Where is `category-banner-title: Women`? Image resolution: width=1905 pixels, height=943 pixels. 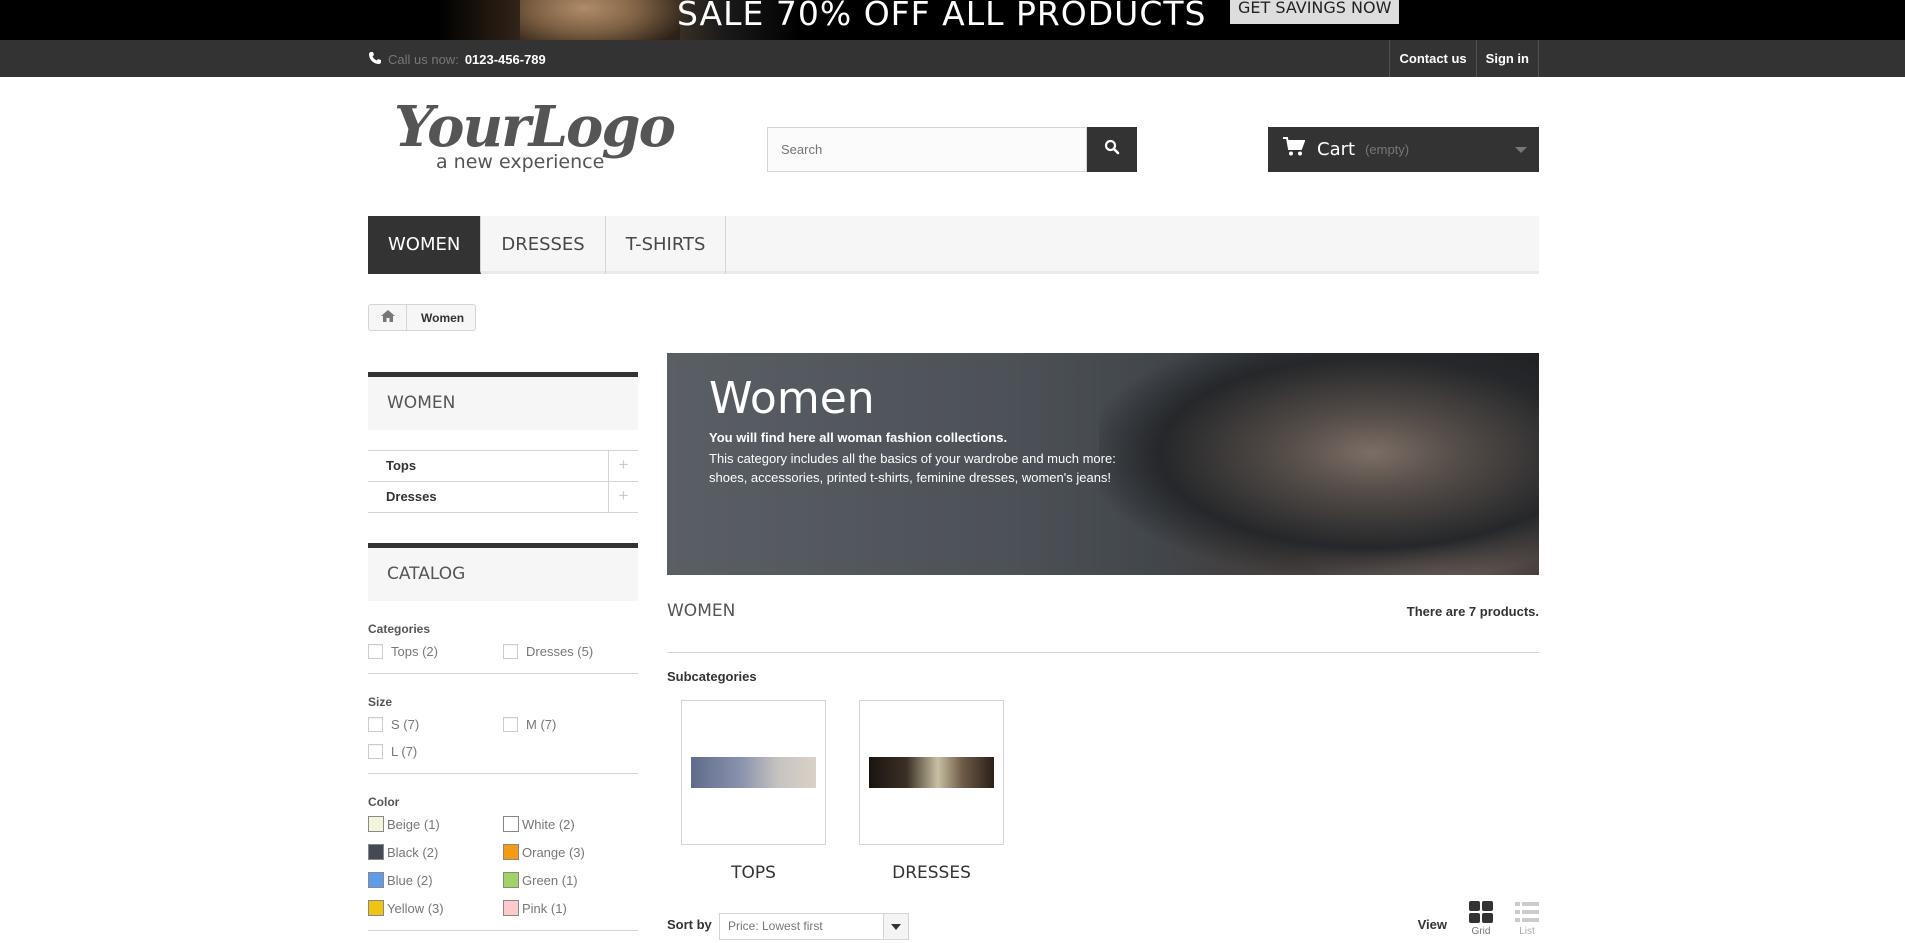 category-banner-title: Women is located at coordinates (792, 398).